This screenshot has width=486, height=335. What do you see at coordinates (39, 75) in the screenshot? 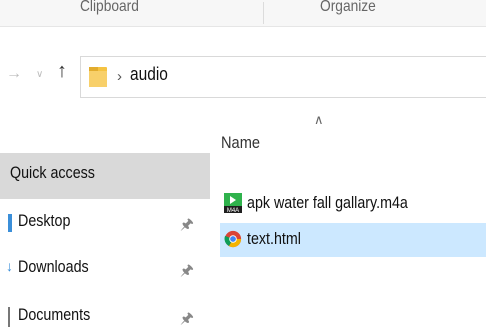
I see `chevron-down-icon: ∨` at bounding box center [39, 75].